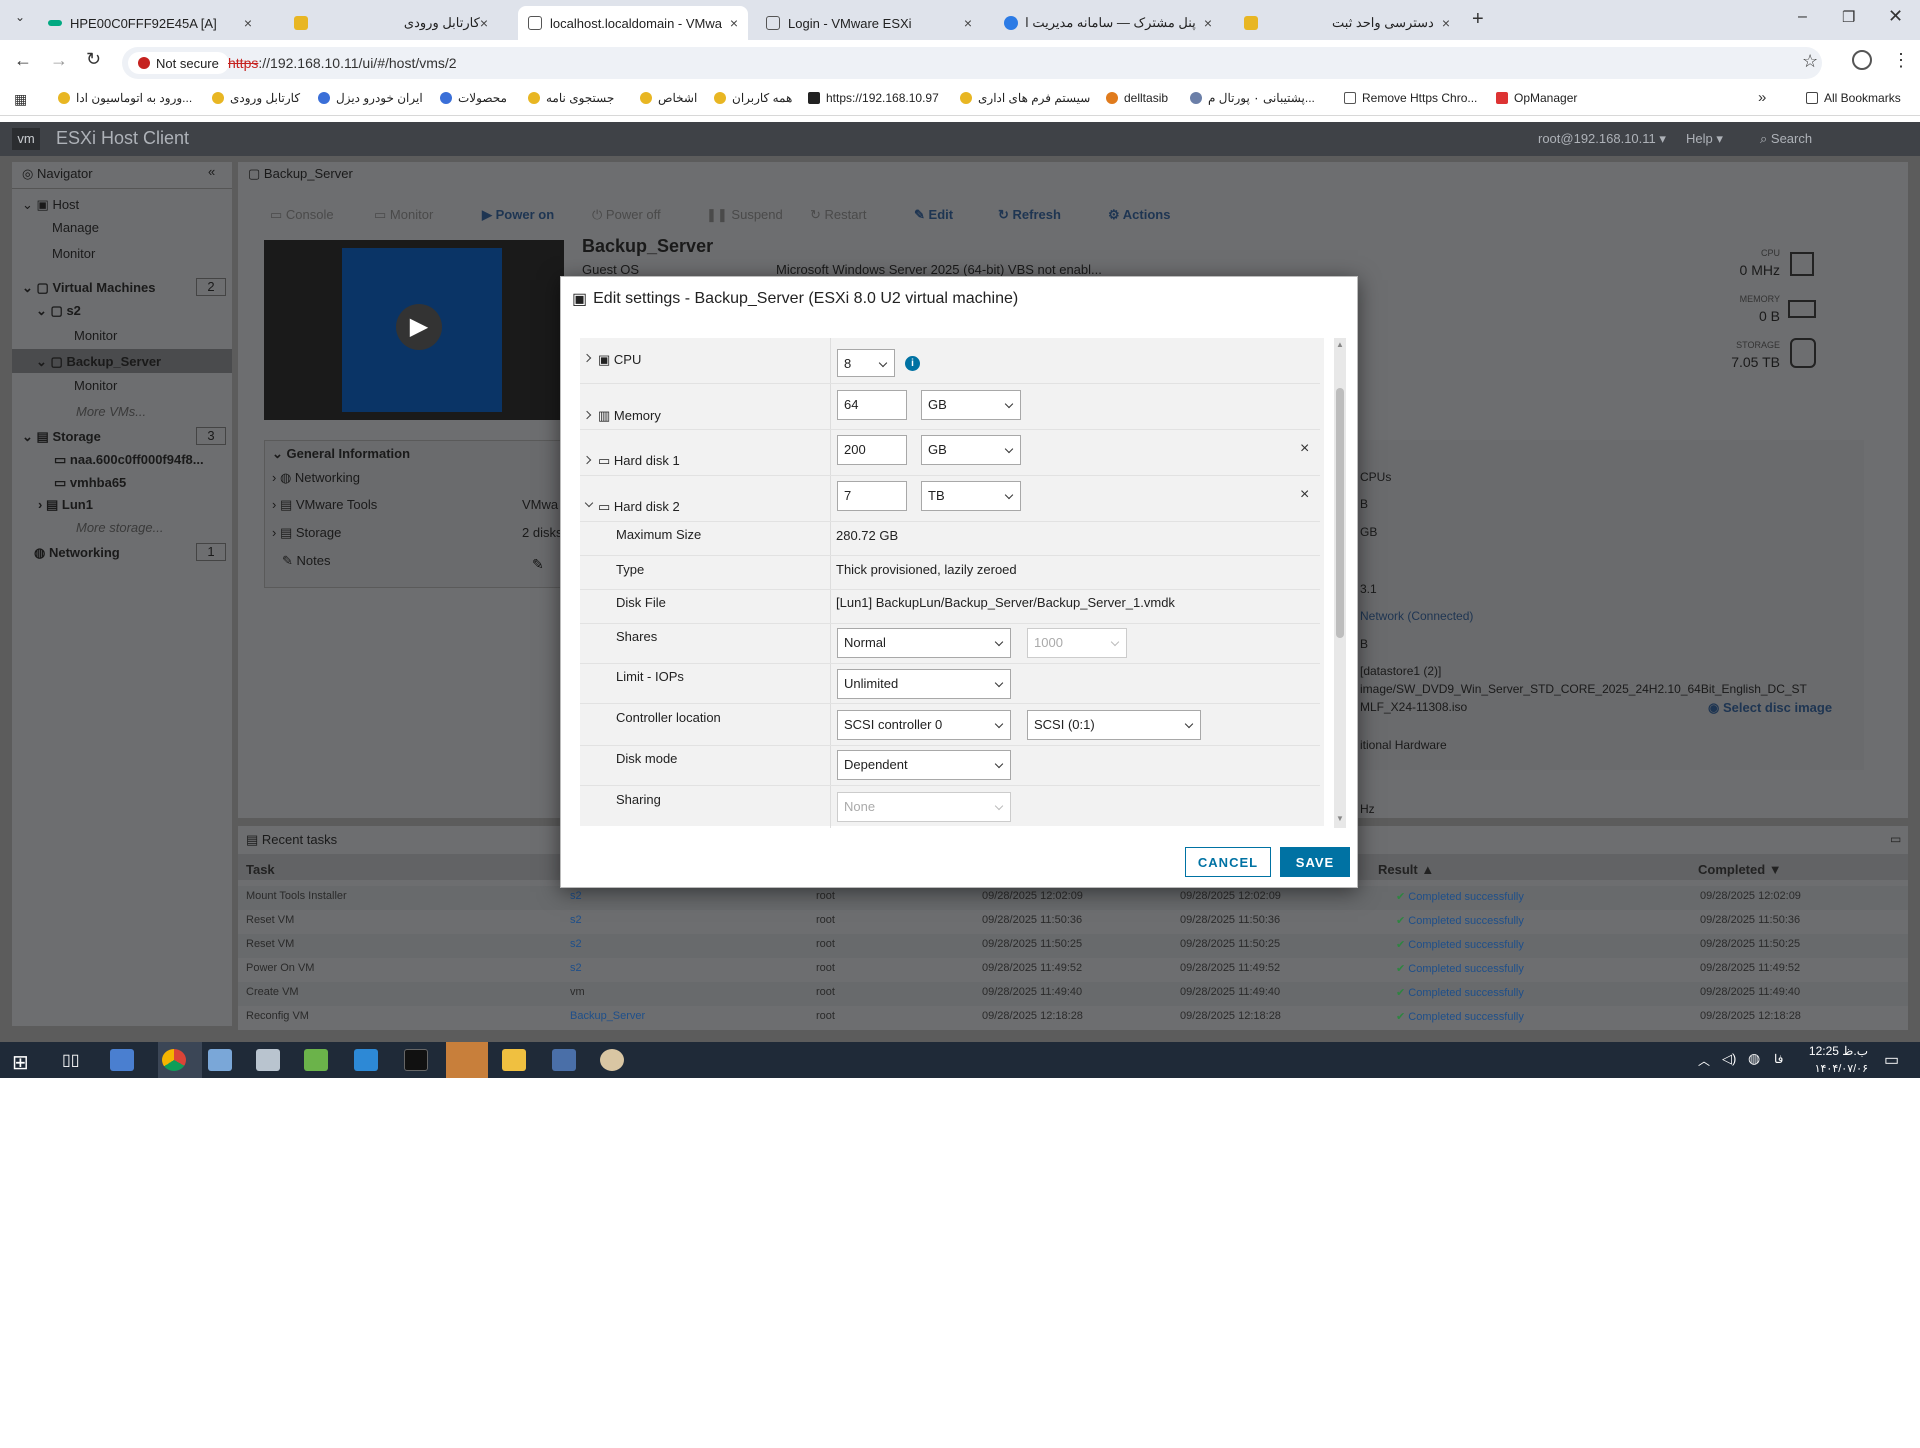 This screenshot has width=1920, height=1448. I want to click on paint-icon, so click(612, 1060).